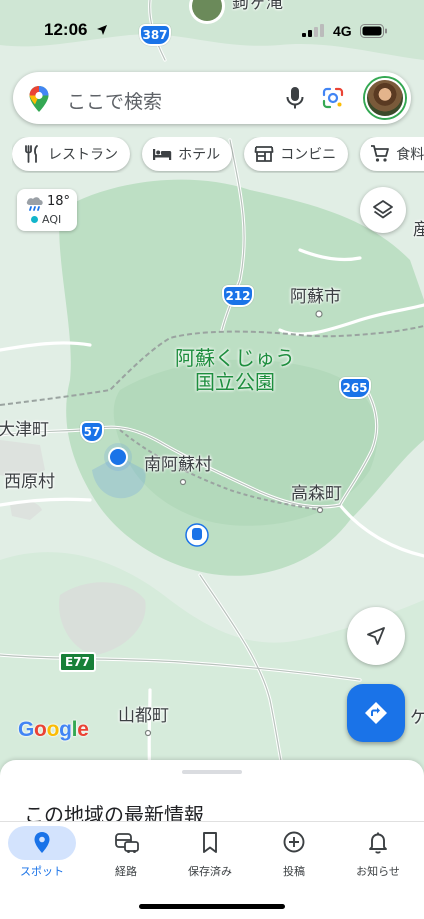 The height and width of the screenshot is (919, 424). I want to click on layers-icon, so click(383, 209).